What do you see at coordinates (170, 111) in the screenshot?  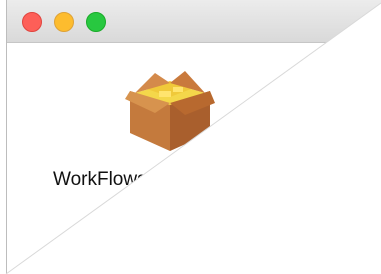 I see `package-icon` at bounding box center [170, 111].